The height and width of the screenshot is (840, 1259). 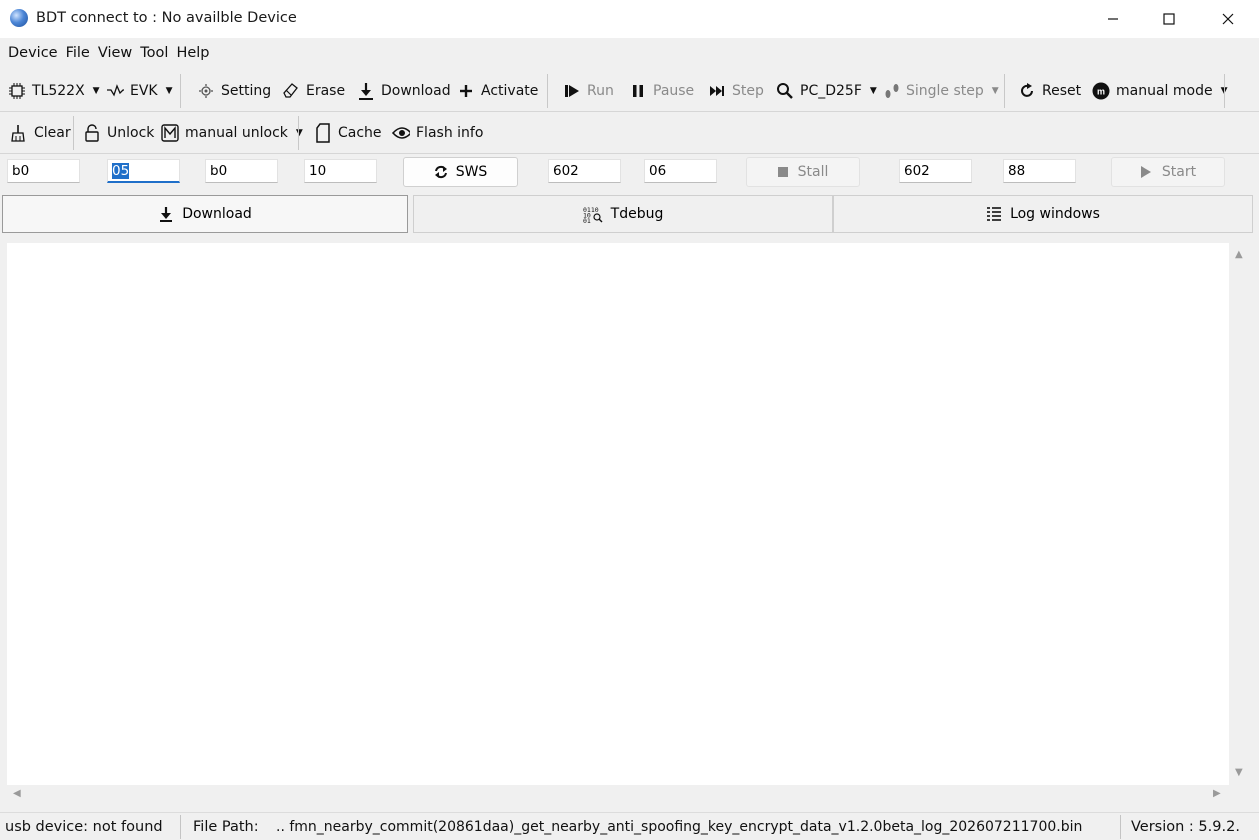 I want to click on stall-button: Stall, so click(x=803, y=172).